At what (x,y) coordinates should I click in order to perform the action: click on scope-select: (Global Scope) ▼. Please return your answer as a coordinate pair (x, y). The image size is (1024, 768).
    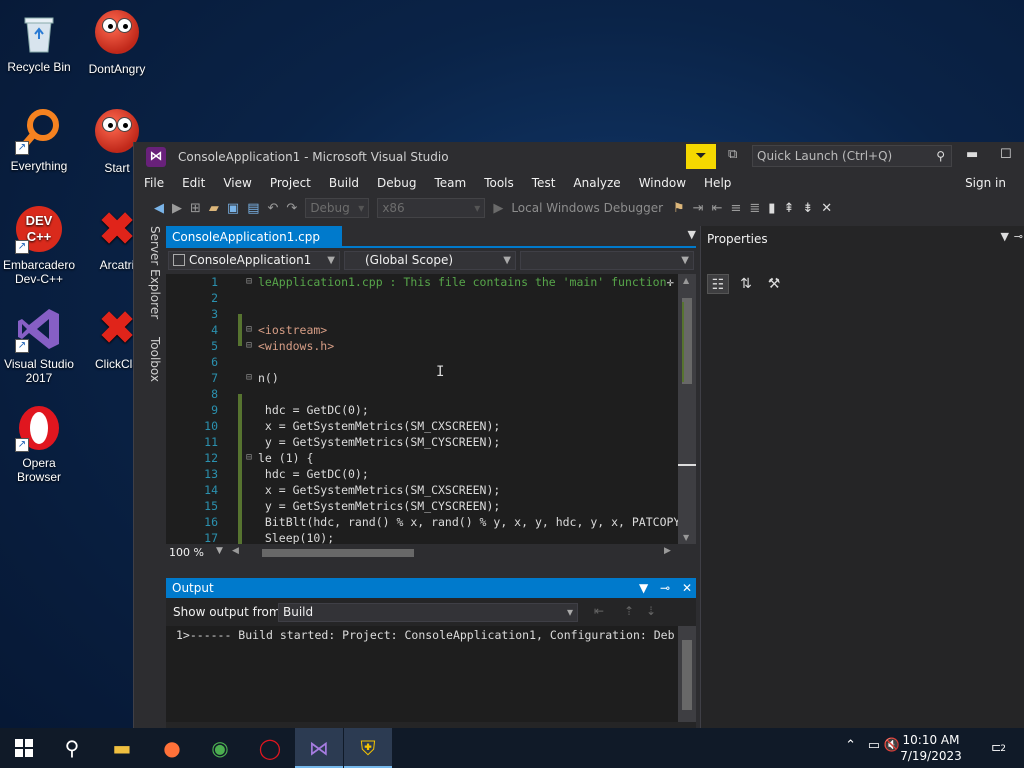
    Looking at the image, I should click on (430, 260).